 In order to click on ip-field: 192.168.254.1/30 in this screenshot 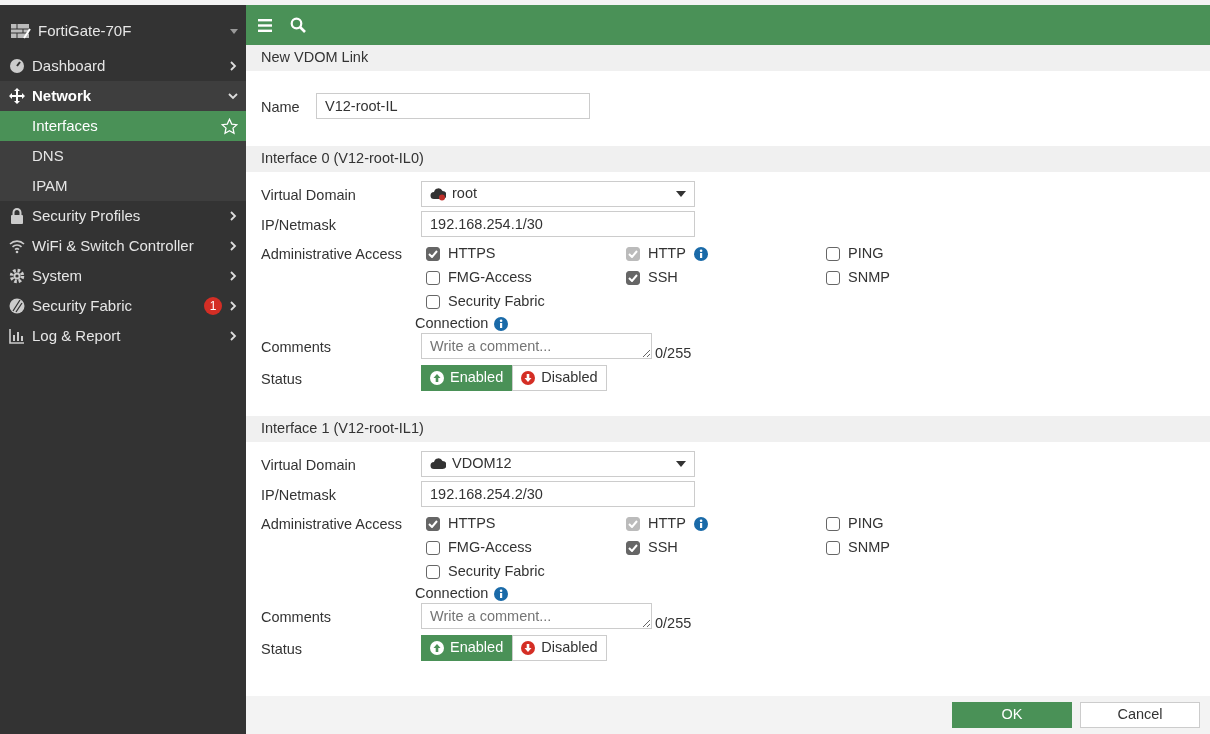, I will do `click(558, 224)`.